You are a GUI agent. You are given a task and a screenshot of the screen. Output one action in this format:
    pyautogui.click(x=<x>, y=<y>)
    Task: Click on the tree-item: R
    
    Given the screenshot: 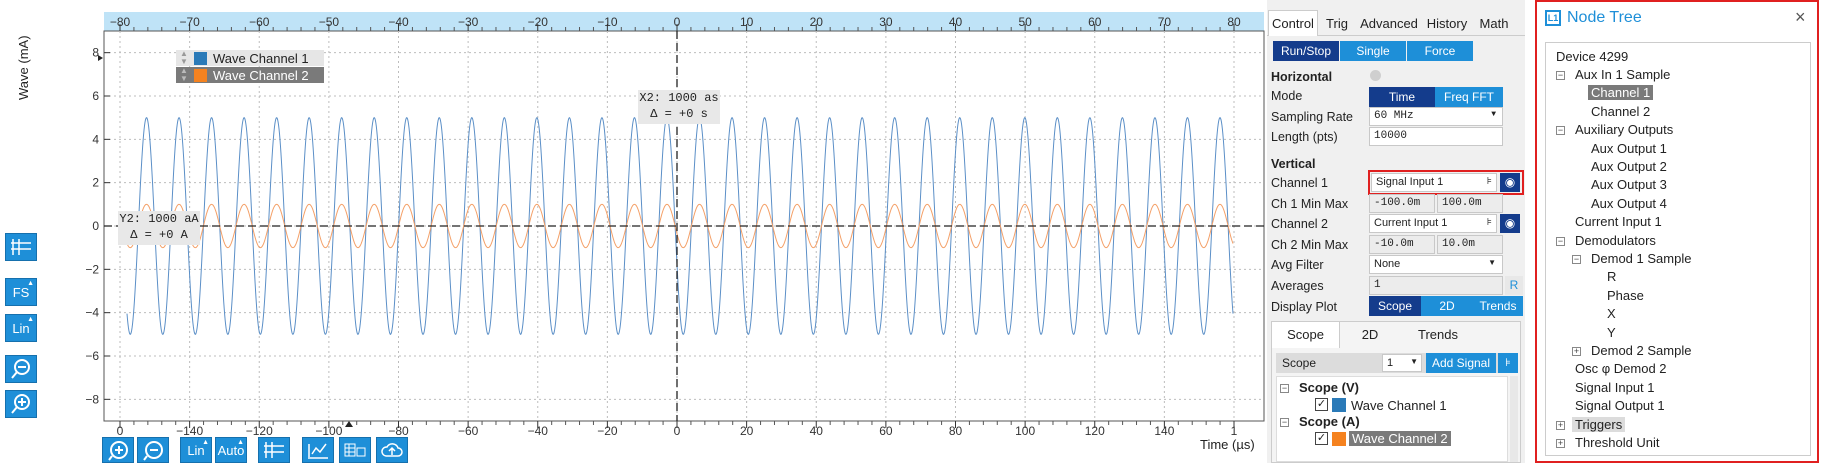 What is the action you would take?
    pyautogui.click(x=1611, y=276)
    